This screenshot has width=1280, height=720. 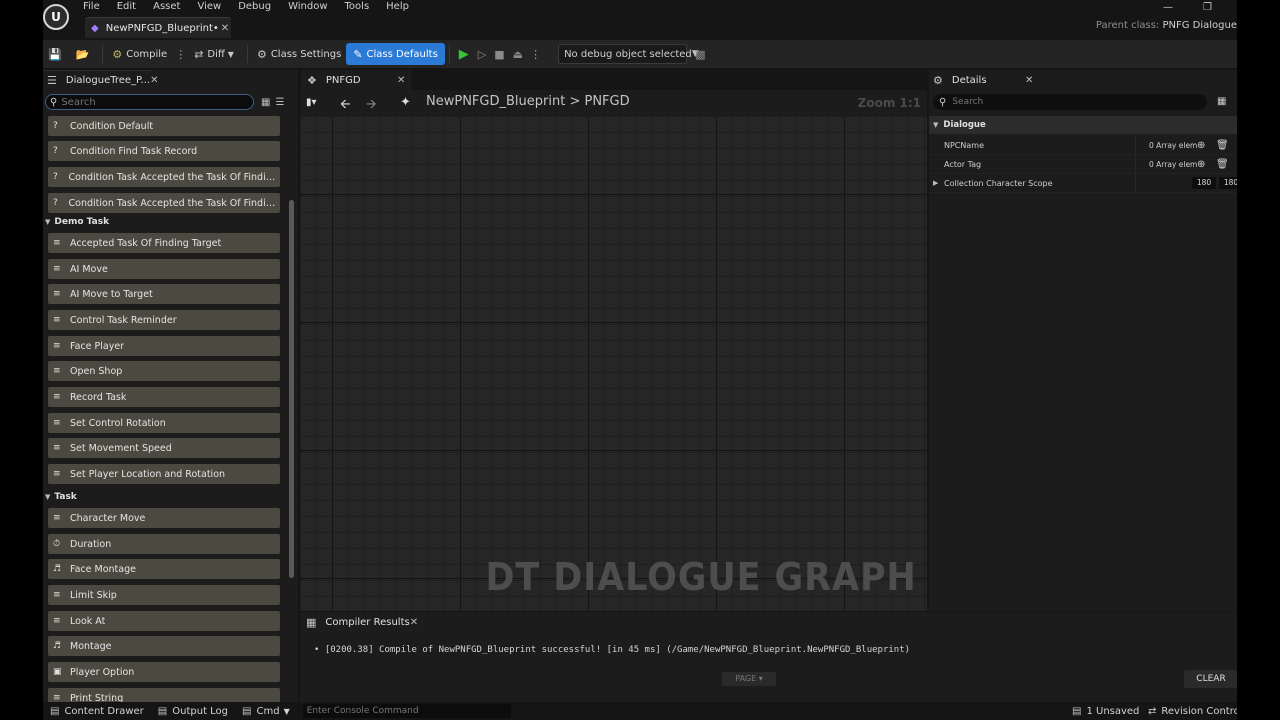 I want to click on palette-tab: ☰ DialogueTree_P... ✕, so click(x=100, y=80).